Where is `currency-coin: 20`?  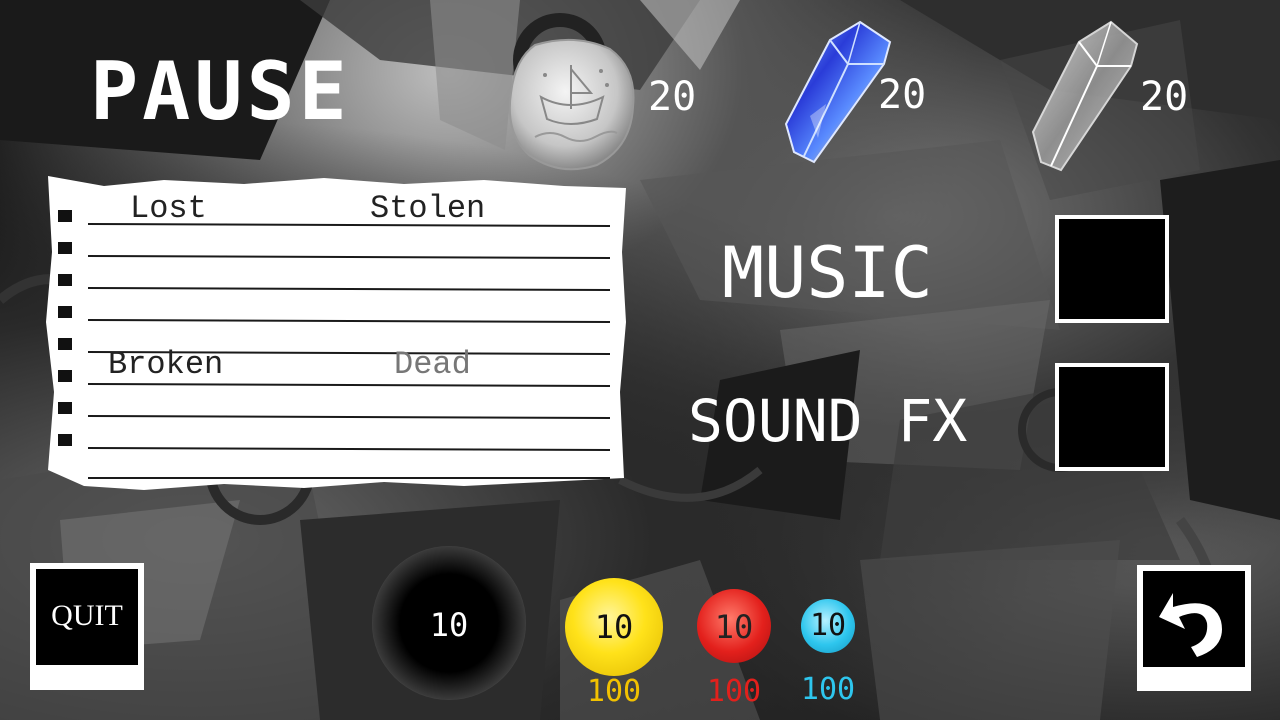 currency-coin: 20 is located at coordinates (605, 95).